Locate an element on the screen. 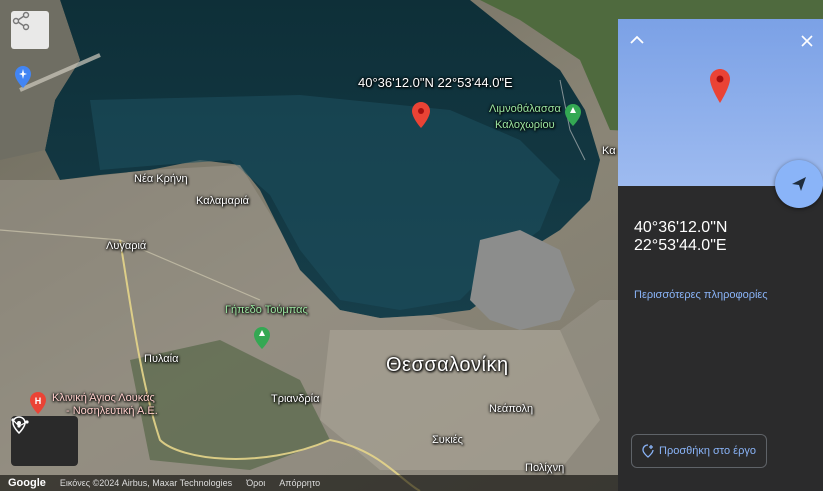  more-info-link: Περισσότερες πληροφορίες is located at coordinates (701, 295).